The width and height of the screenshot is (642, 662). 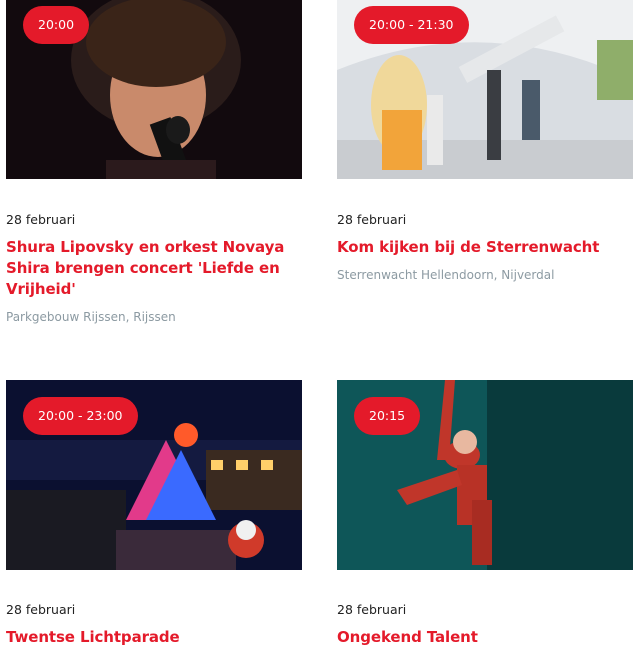 I want to click on event-title-link: Twentse Lichtparade, so click(x=154, y=637).